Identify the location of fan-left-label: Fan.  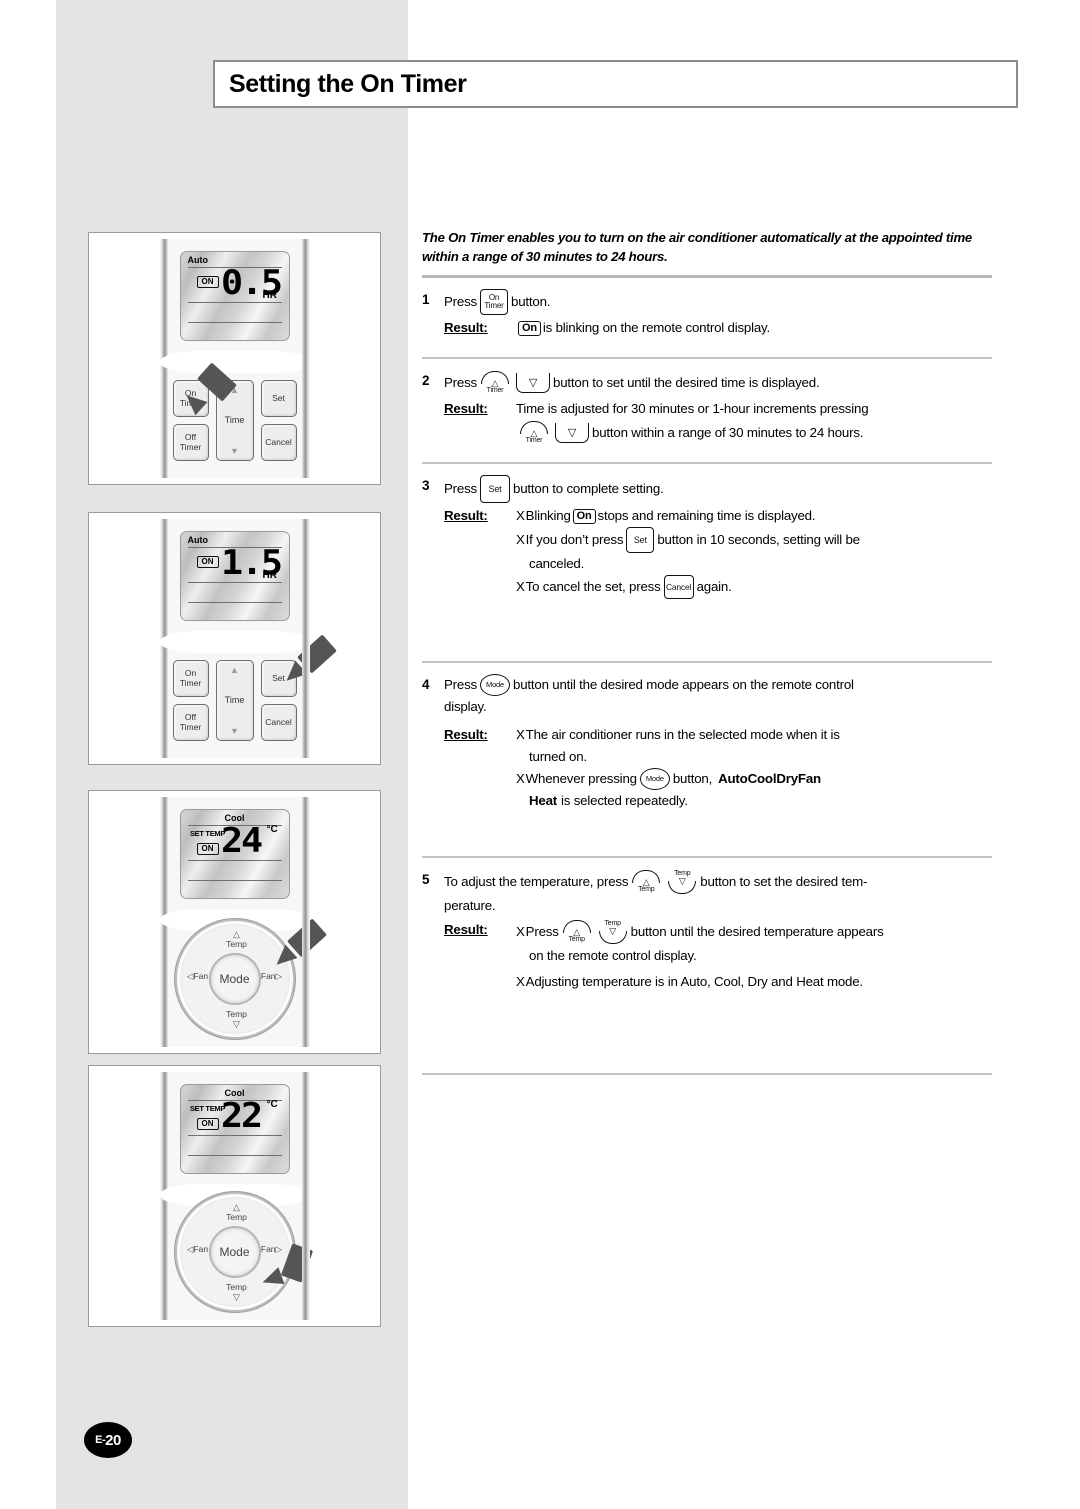
(201, 976).